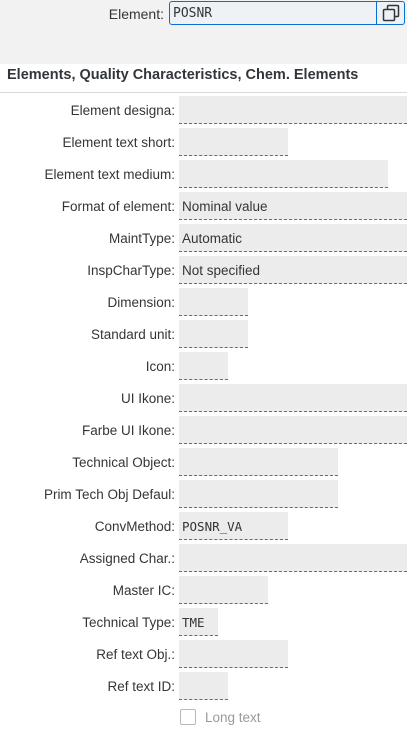  I want to click on field-value: Nominal value, so click(225, 206).